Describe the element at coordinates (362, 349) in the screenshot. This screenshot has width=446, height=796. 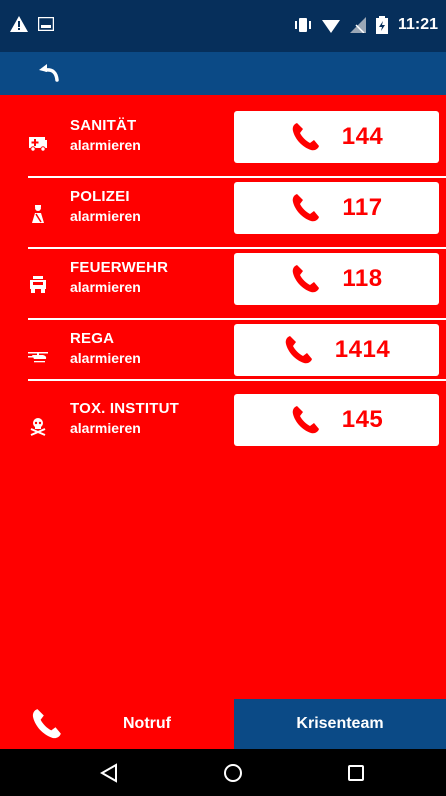
I see `call-number: 1414` at that location.